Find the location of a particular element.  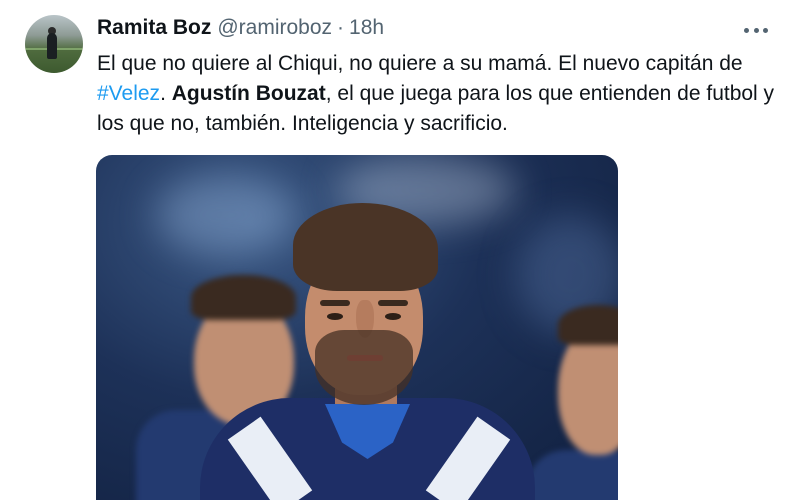

tweet-timestamp: 18h is located at coordinates (366, 28).